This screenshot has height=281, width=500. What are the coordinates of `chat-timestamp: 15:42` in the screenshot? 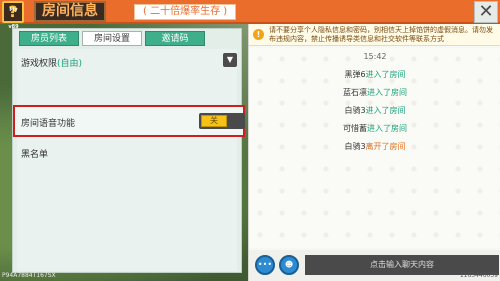 It's located at (375, 56).